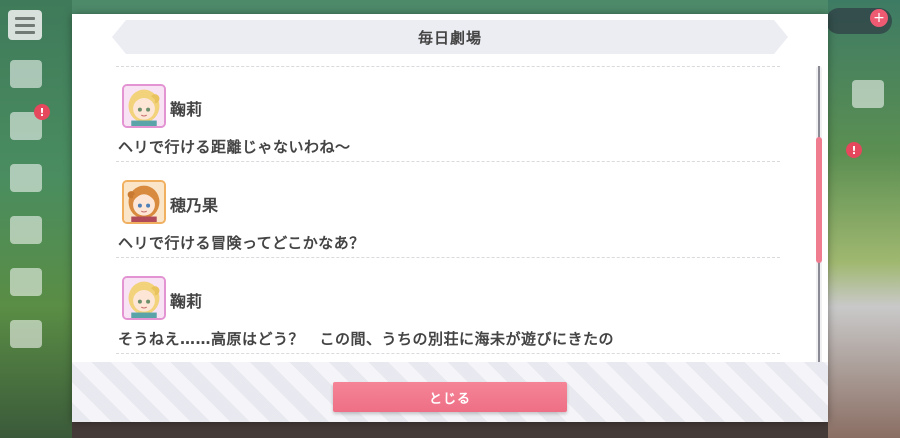 Image resolution: width=900 pixels, height=438 pixels. Describe the element at coordinates (234, 147) in the screenshot. I see `dialogue-text: ヘリで行ける距離じゃないわね～` at that location.